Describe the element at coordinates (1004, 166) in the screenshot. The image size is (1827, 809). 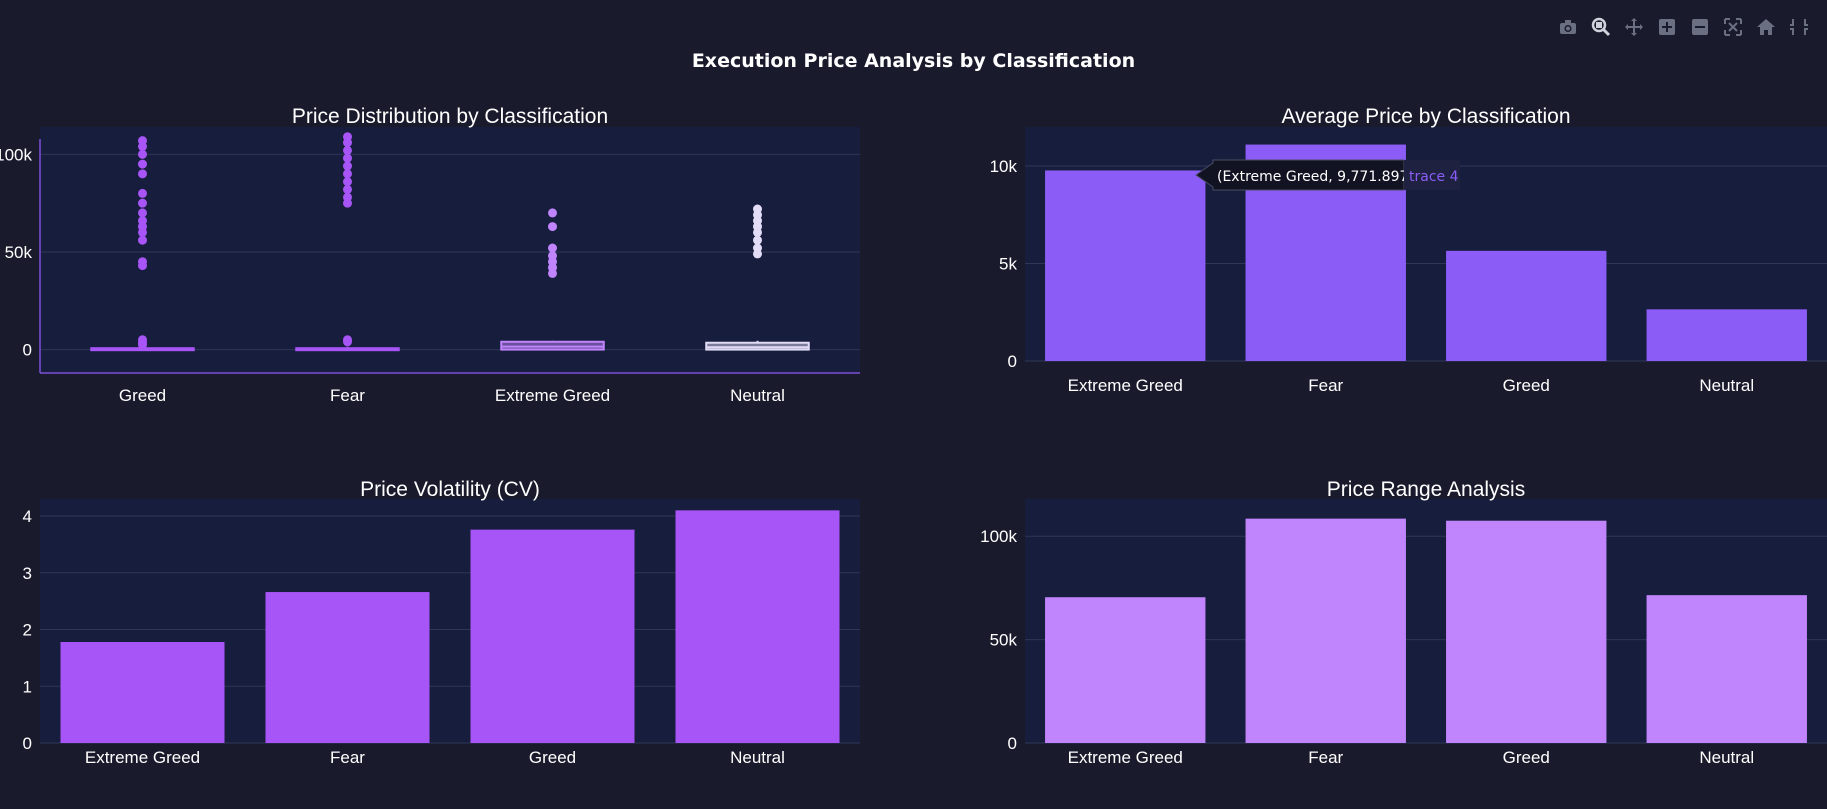
I see `y-tick-label: 10k` at that location.